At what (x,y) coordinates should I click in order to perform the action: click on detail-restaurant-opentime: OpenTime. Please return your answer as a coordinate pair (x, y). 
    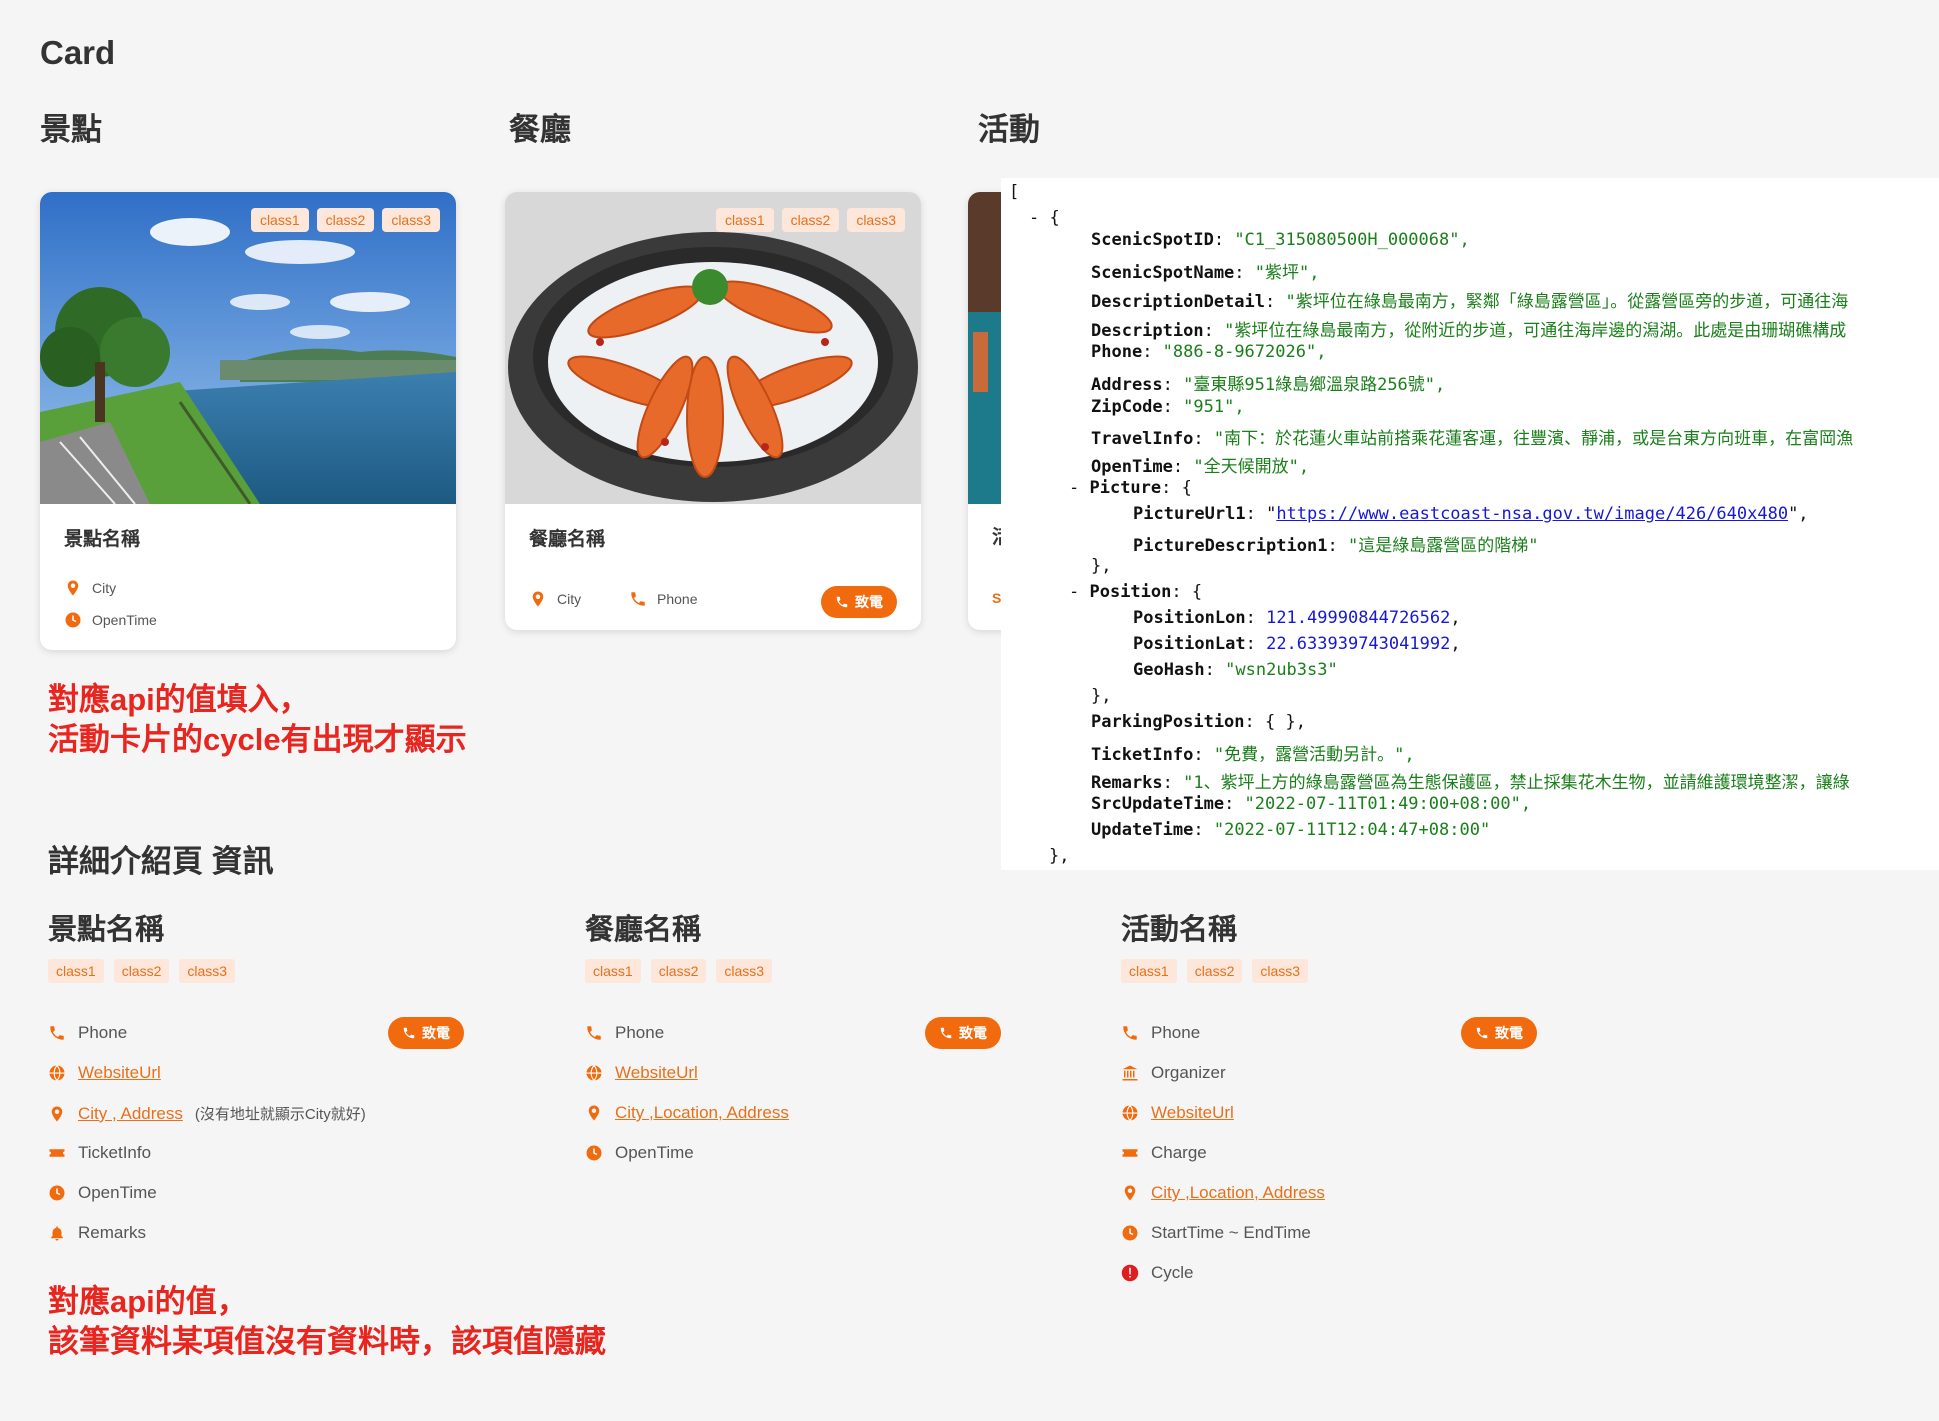
    Looking at the image, I should click on (654, 1152).